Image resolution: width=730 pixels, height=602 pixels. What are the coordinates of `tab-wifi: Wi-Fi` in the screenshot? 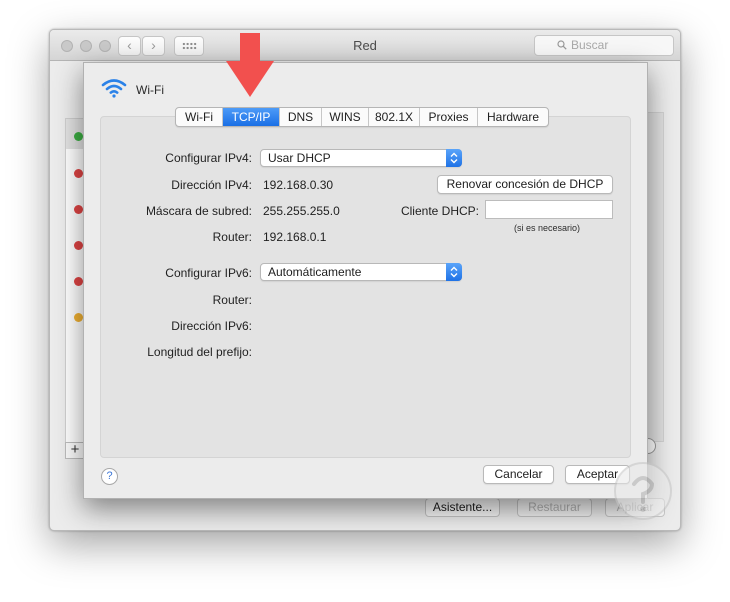 It's located at (199, 117).